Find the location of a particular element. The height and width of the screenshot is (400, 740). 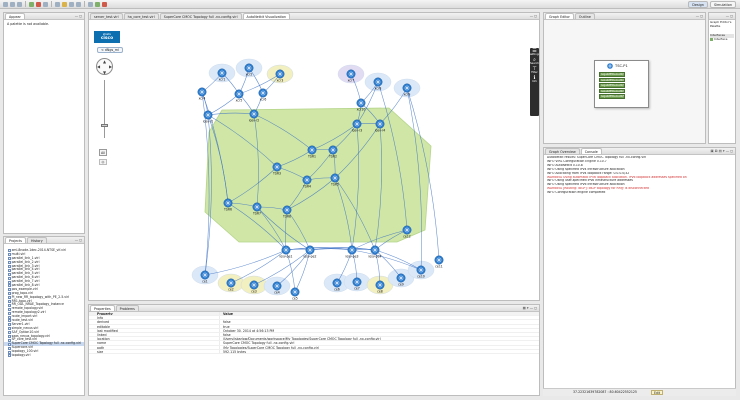

properties-controls-icon: ▦ ▾ — ◻ is located at coordinates (530, 308).